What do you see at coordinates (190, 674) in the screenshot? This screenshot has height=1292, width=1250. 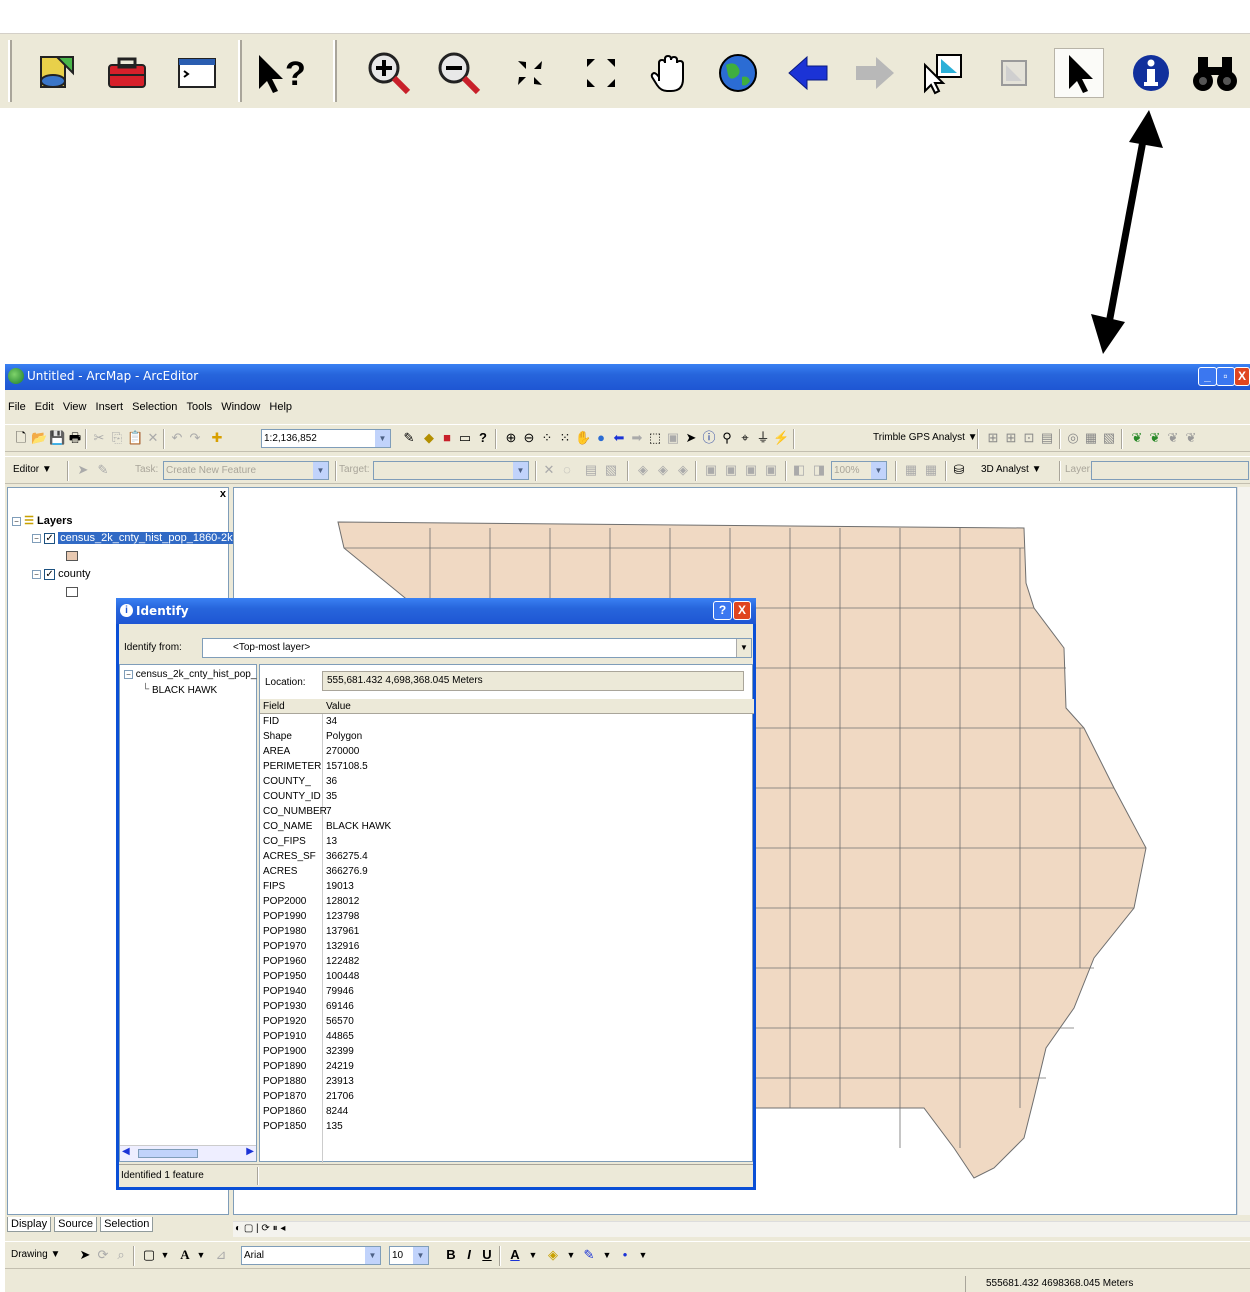 I see `tree-layer-node: − census_2k_cnty_hist_pop_` at bounding box center [190, 674].